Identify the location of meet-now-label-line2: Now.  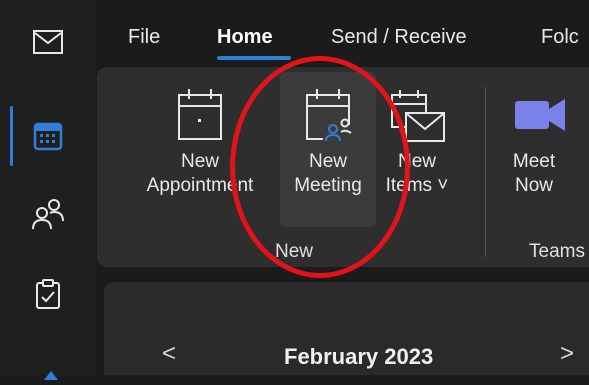
(533, 185).